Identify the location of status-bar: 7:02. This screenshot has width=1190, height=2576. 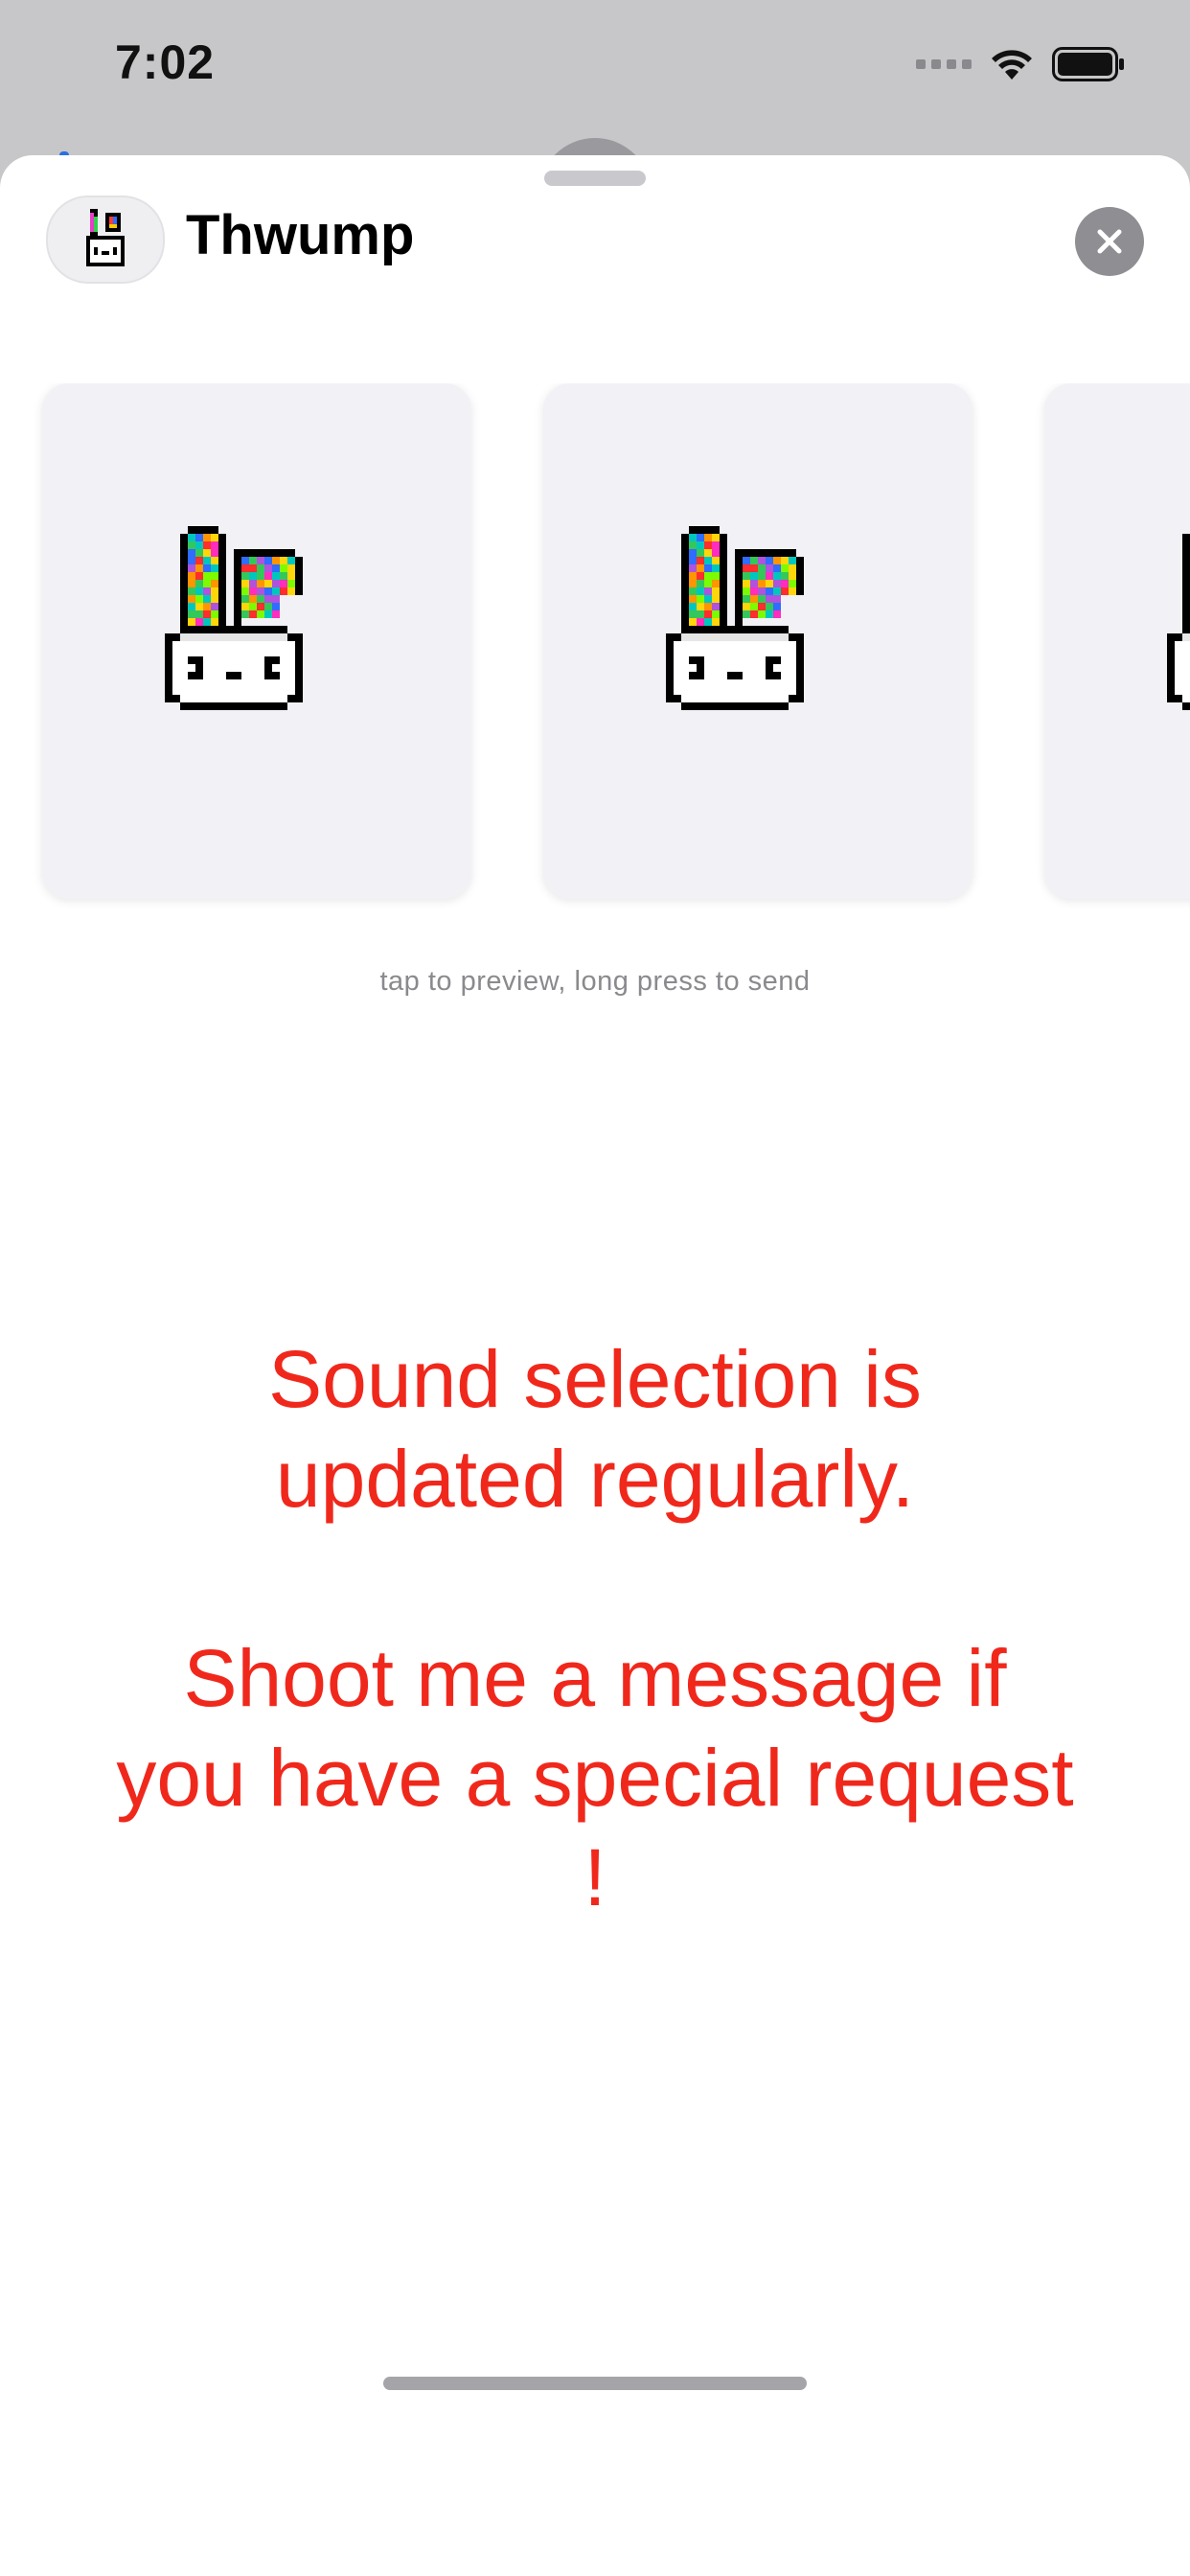
(595, 76).